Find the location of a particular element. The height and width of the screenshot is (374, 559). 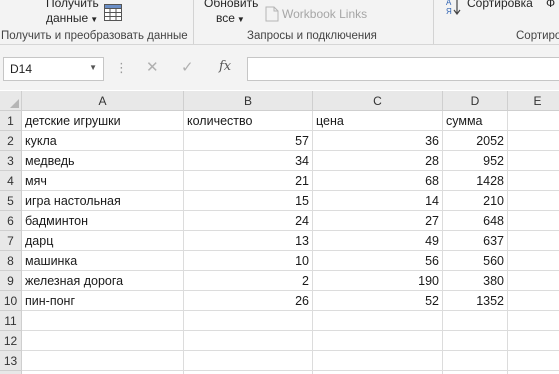

row-header: 4 is located at coordinates (11, 181).